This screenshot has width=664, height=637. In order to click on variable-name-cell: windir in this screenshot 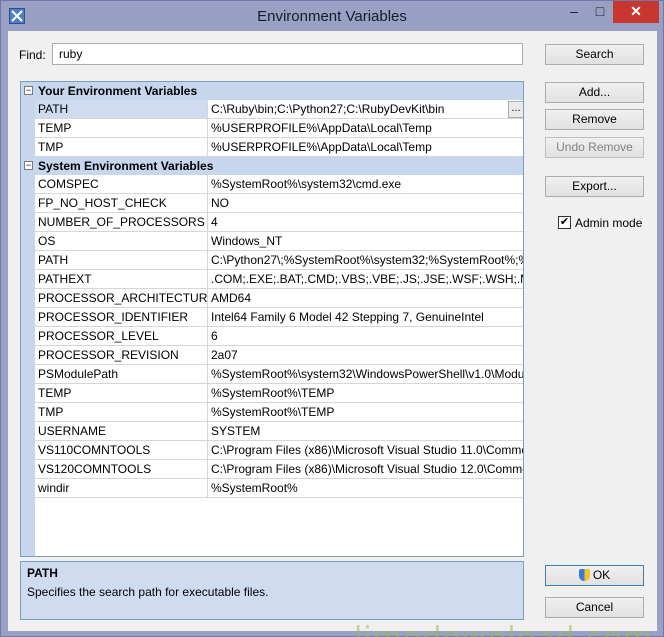, I will do `click(121, 488)`.